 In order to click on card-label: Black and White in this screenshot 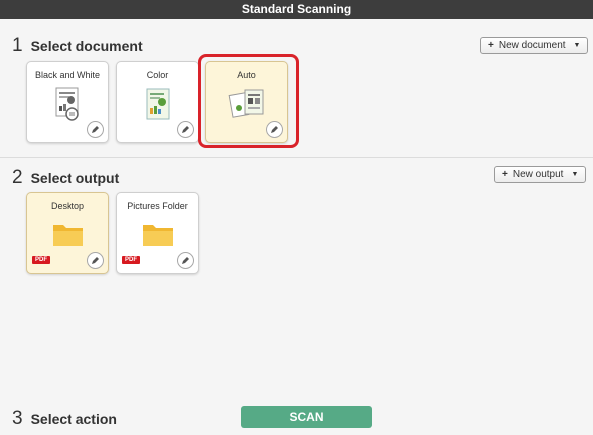, I will do `click(67, 75)`.